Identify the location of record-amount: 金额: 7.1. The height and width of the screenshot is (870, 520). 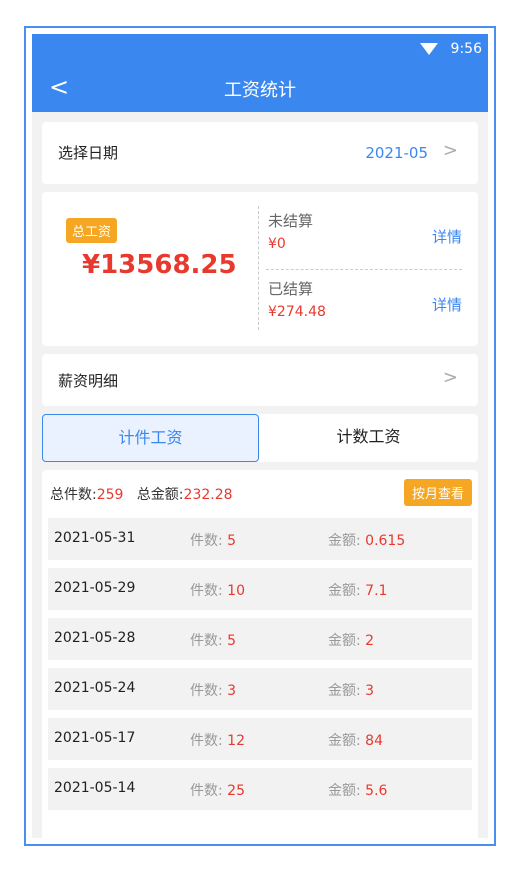
(357, 590).